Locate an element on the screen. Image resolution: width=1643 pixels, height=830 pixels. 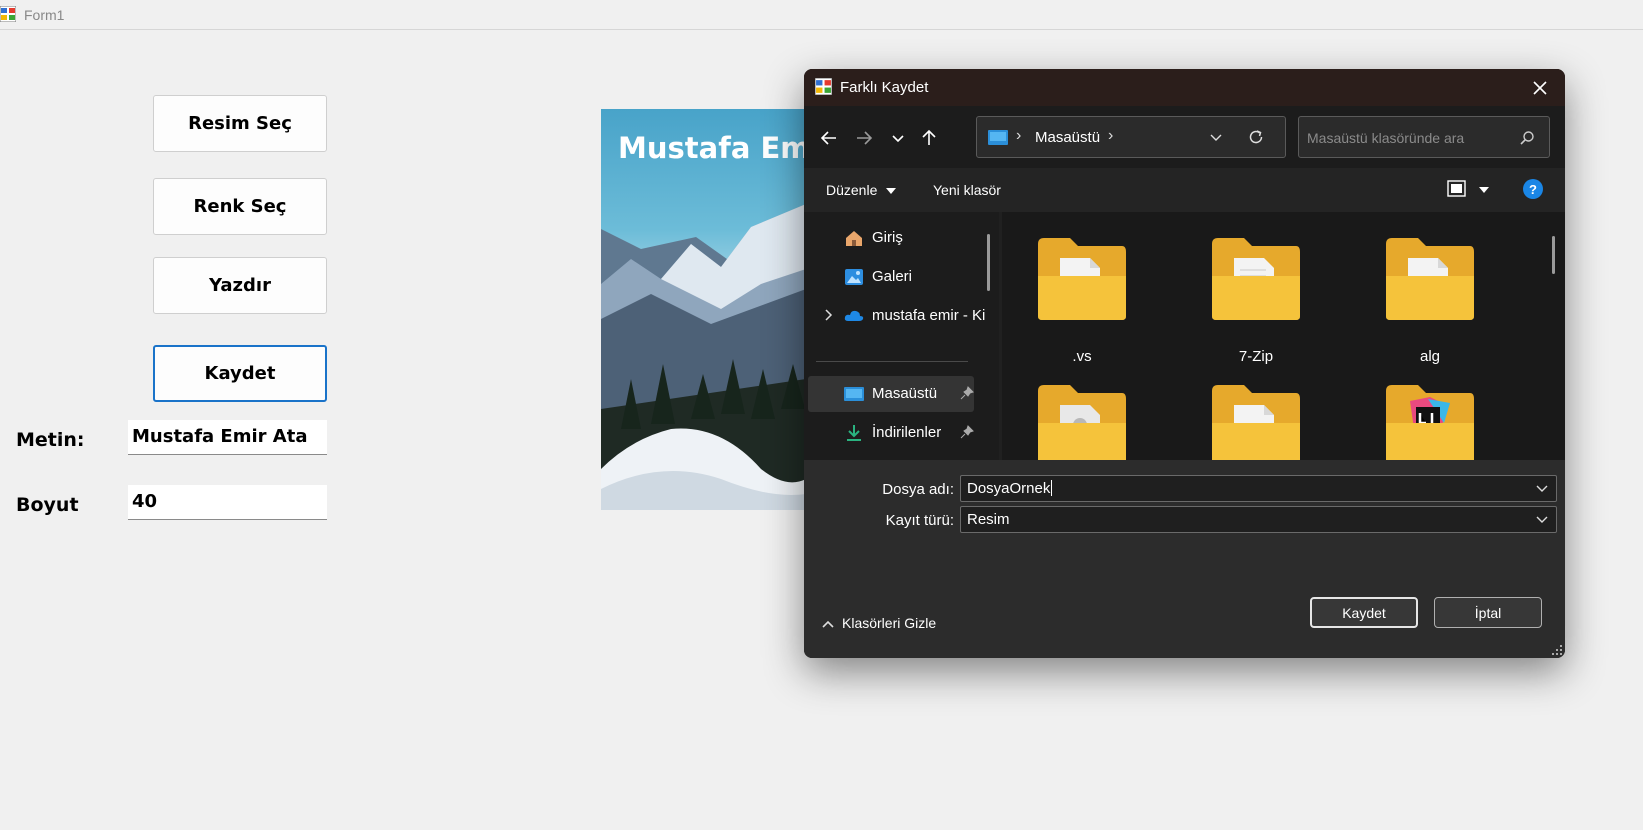
text-input: Mustafa Emir Ata is located at coordinates (227, 437).